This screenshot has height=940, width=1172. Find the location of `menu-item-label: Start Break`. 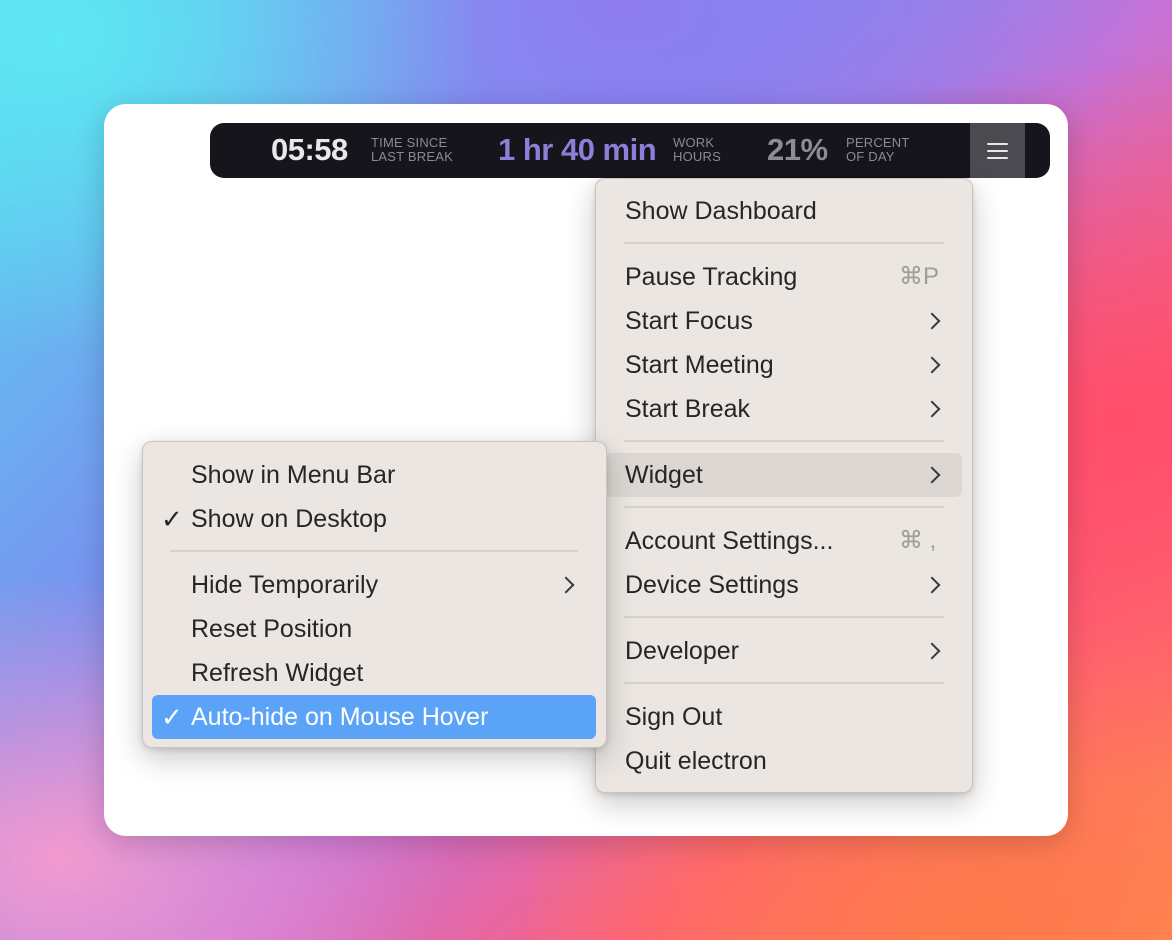

menu-item-label: Start Break is located at coordinates (688, 409).